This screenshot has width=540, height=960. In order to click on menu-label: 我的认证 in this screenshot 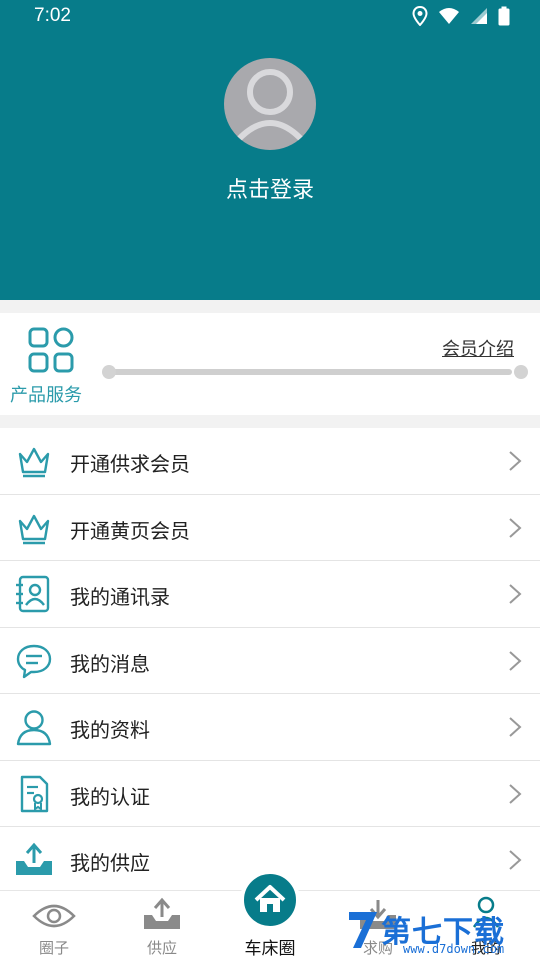, I will do `click(110, 796)`.